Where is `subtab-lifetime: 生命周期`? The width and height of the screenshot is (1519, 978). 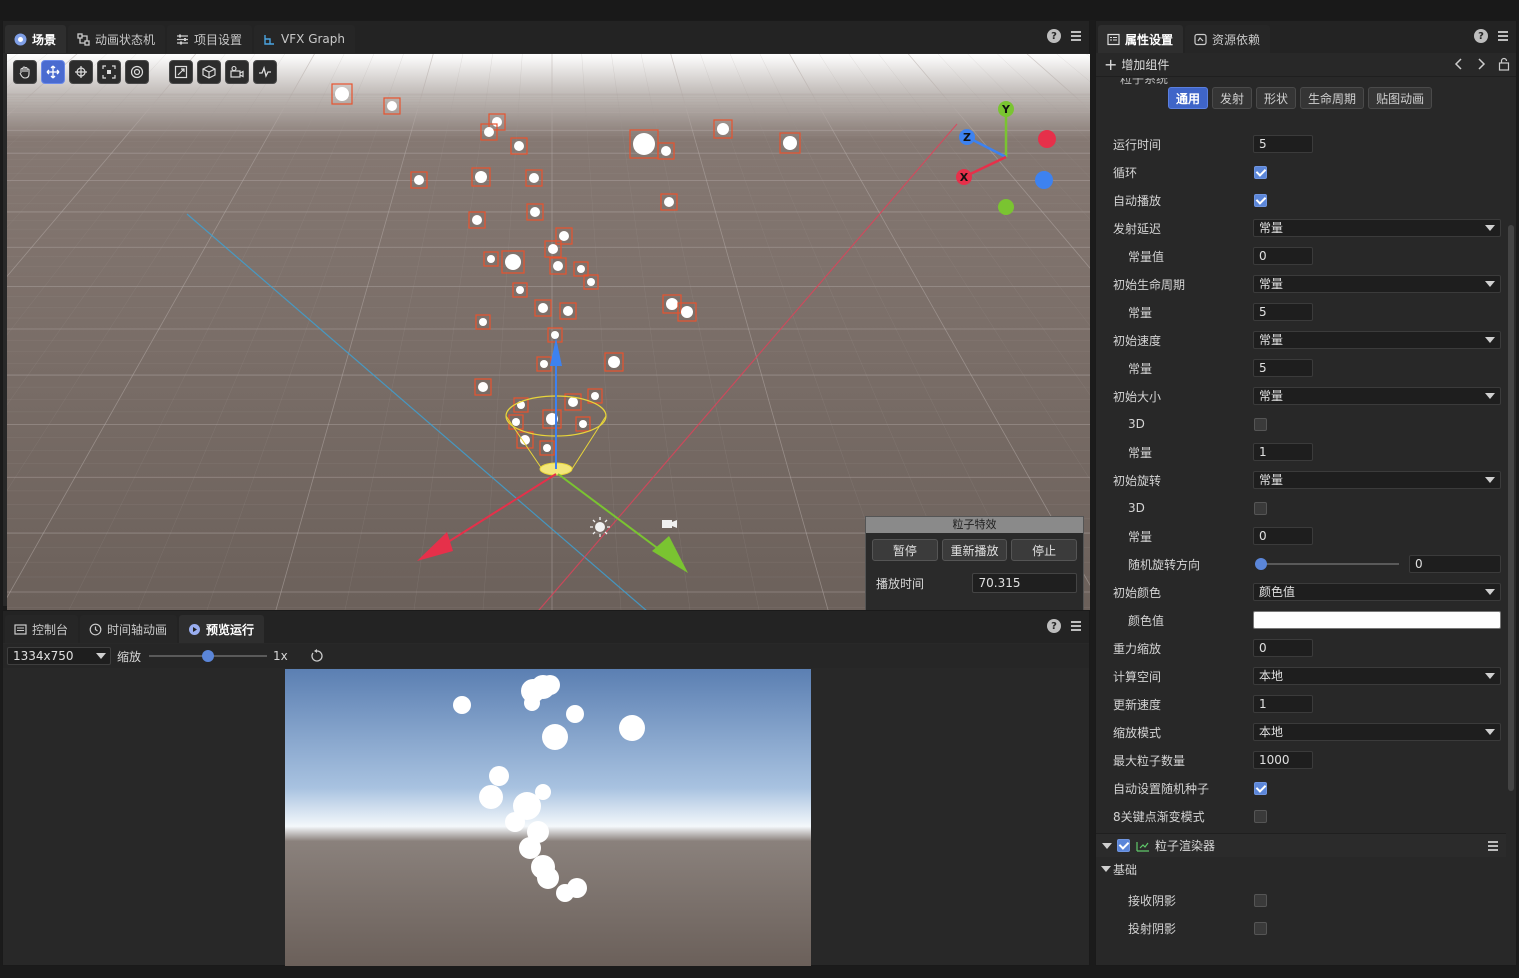 subtab-lifetime: 生命周期 is located at coordinates (1332, 98).